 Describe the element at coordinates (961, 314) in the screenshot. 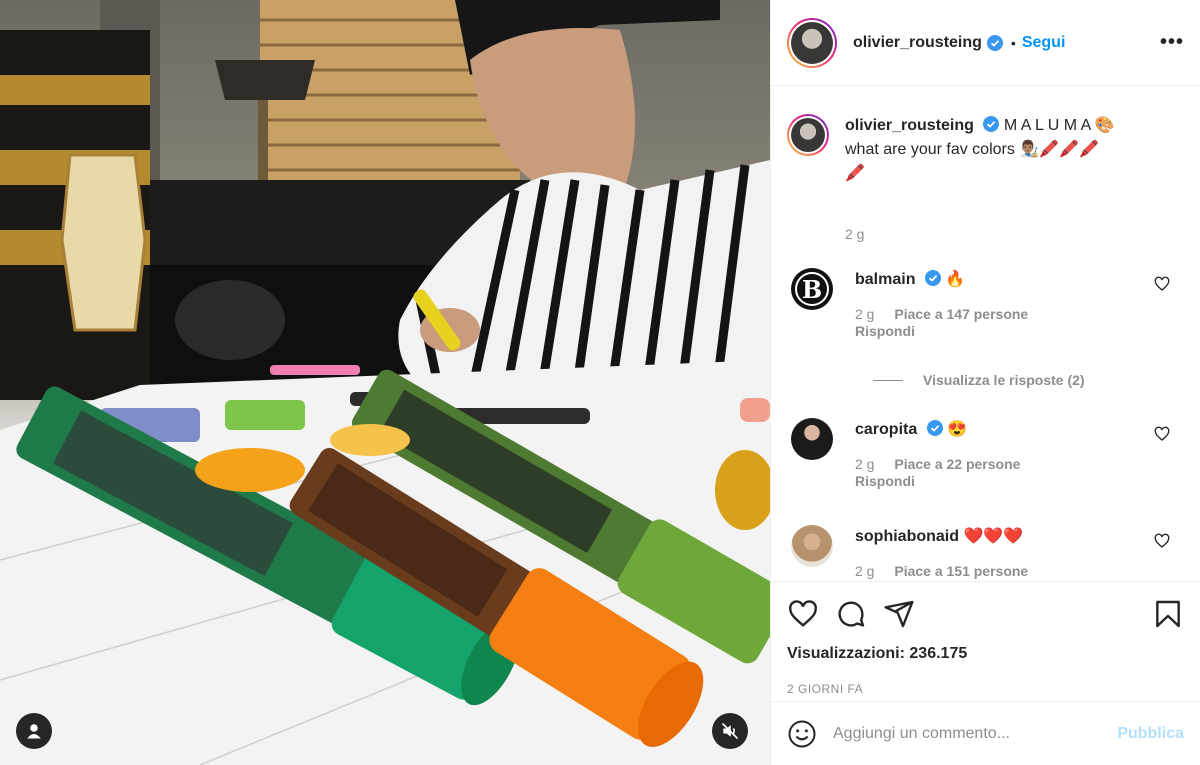

I see `comment-likes: Piace a 147 persone` at that location.